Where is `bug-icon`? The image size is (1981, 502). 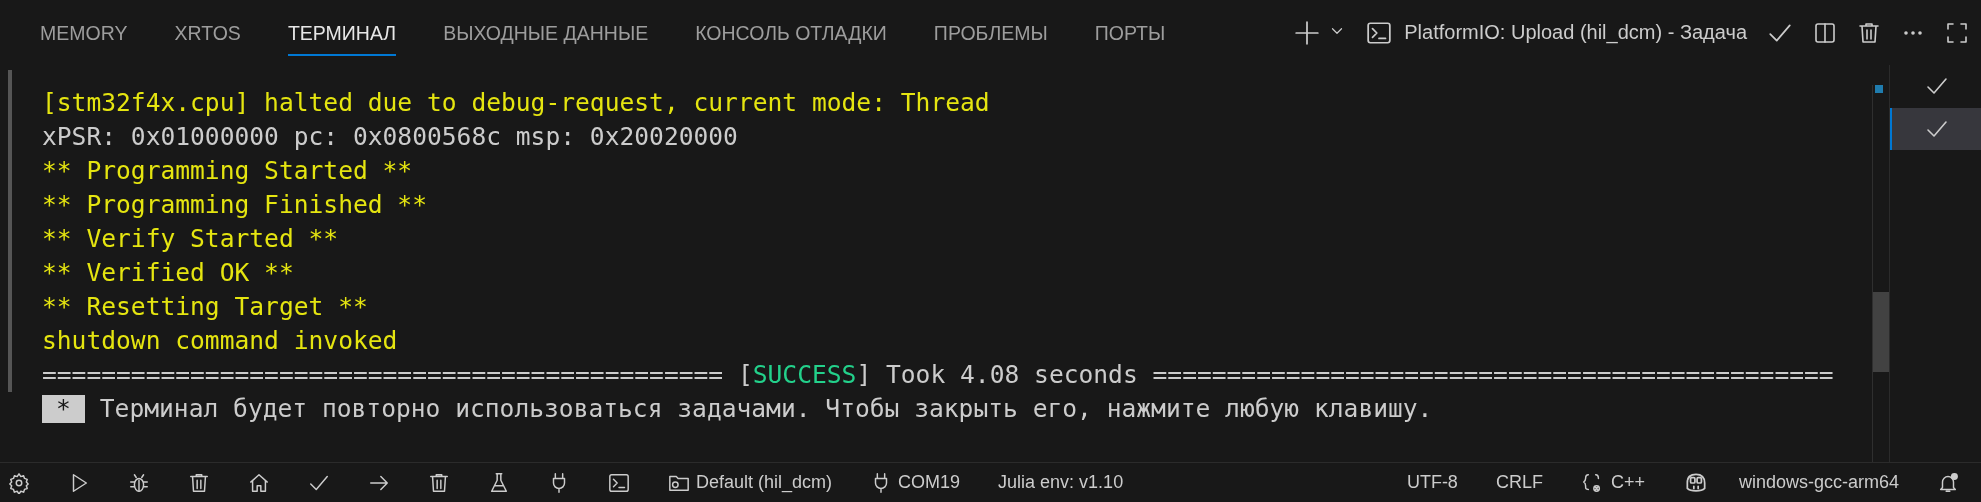 bug-icon is located at coordinates (139, 482).